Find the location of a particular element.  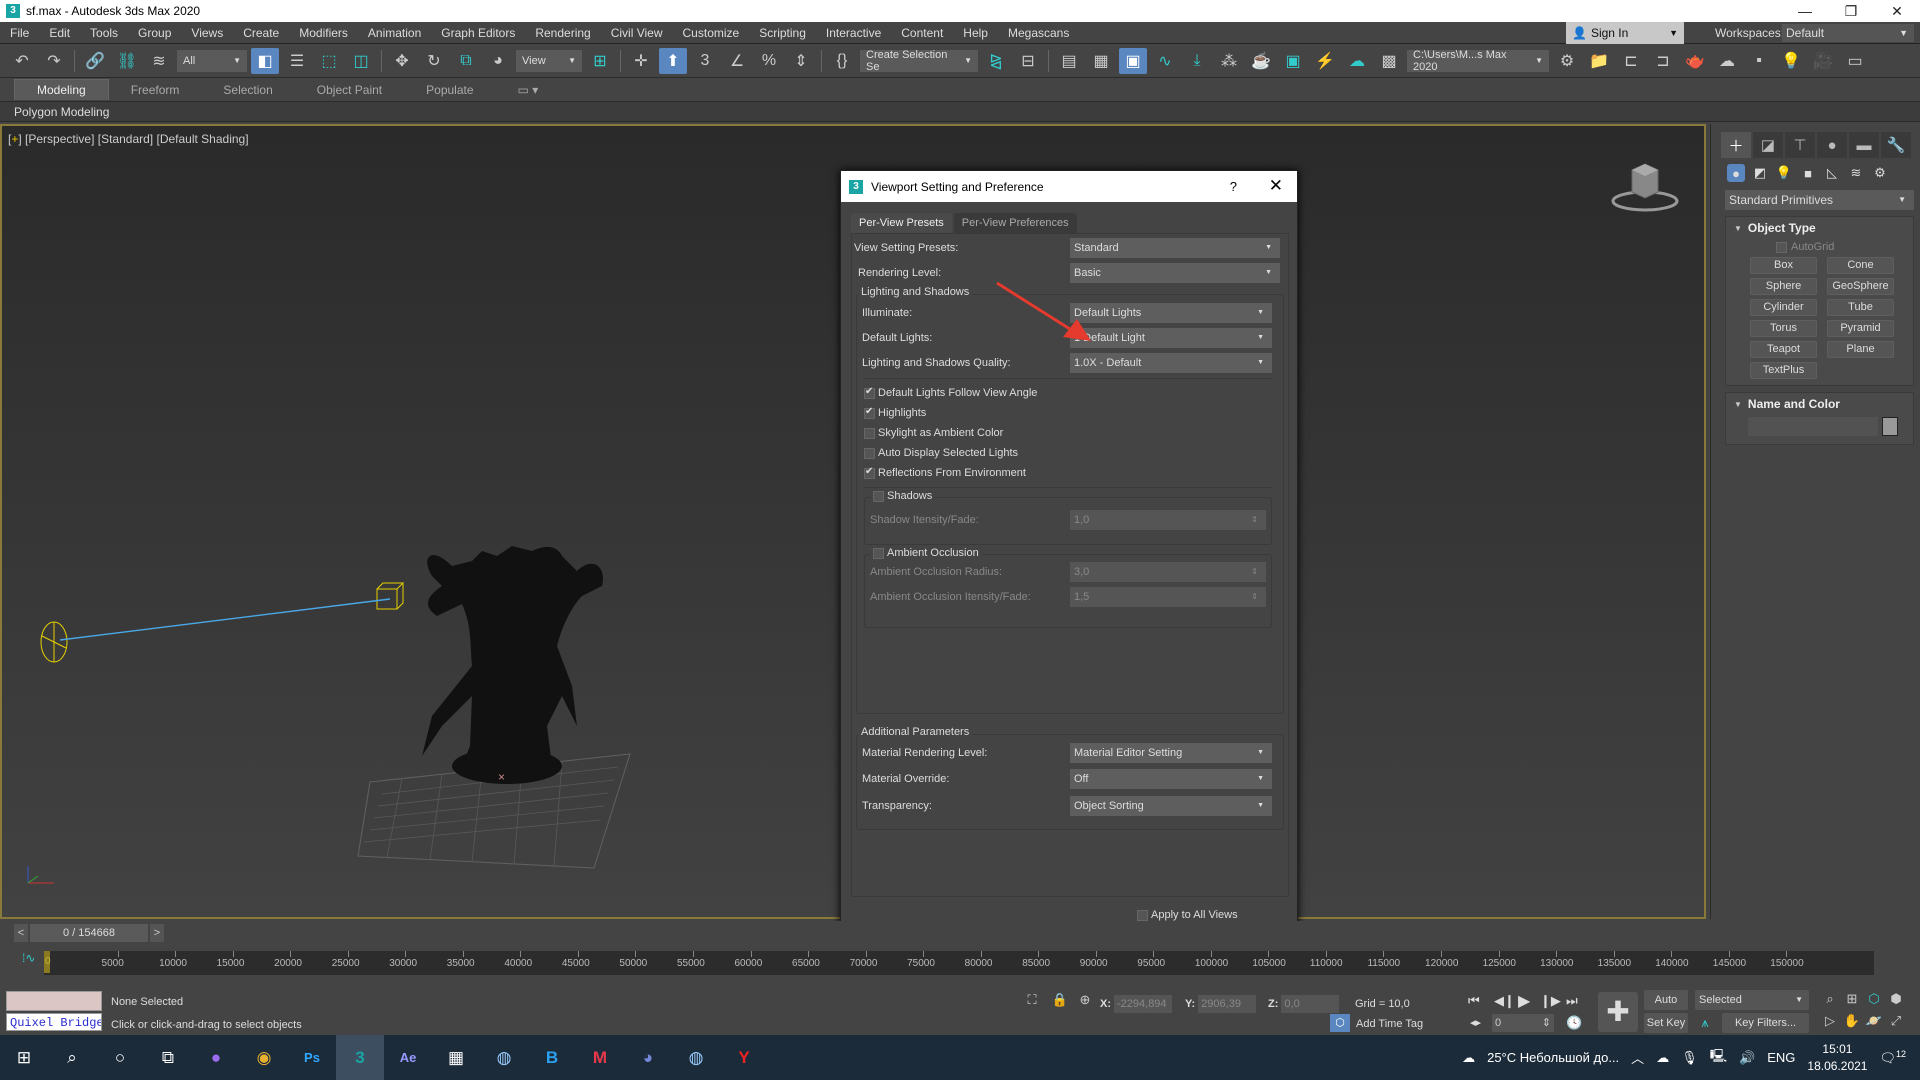

3dsmax-taskbar-icon: 3 is located at coordinates (360, 1057).